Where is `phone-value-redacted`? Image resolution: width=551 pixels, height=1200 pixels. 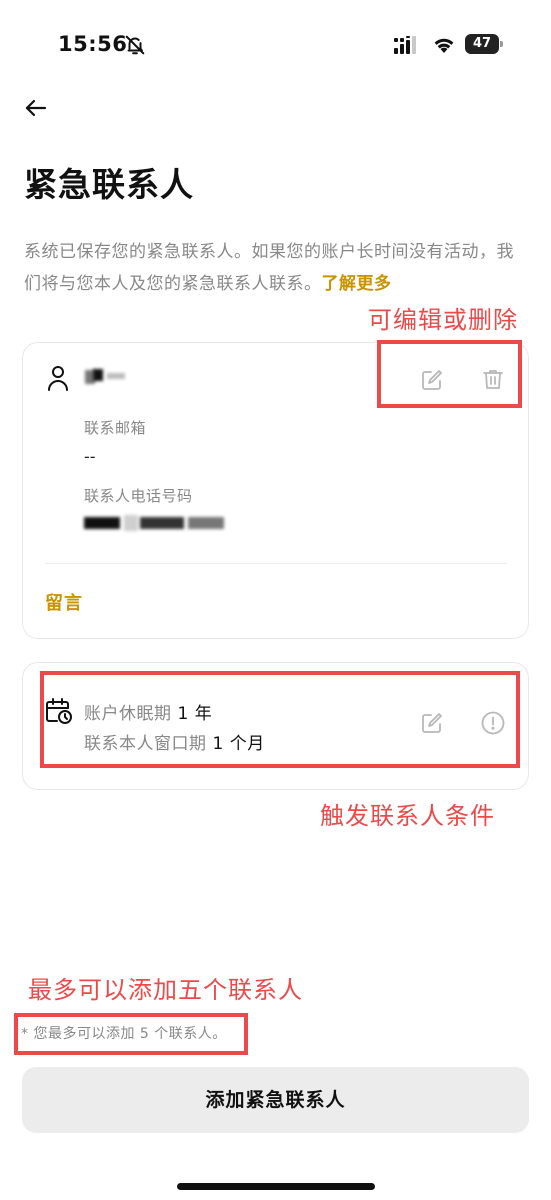 phone-value-redacted is located at coordinates (164, 523).